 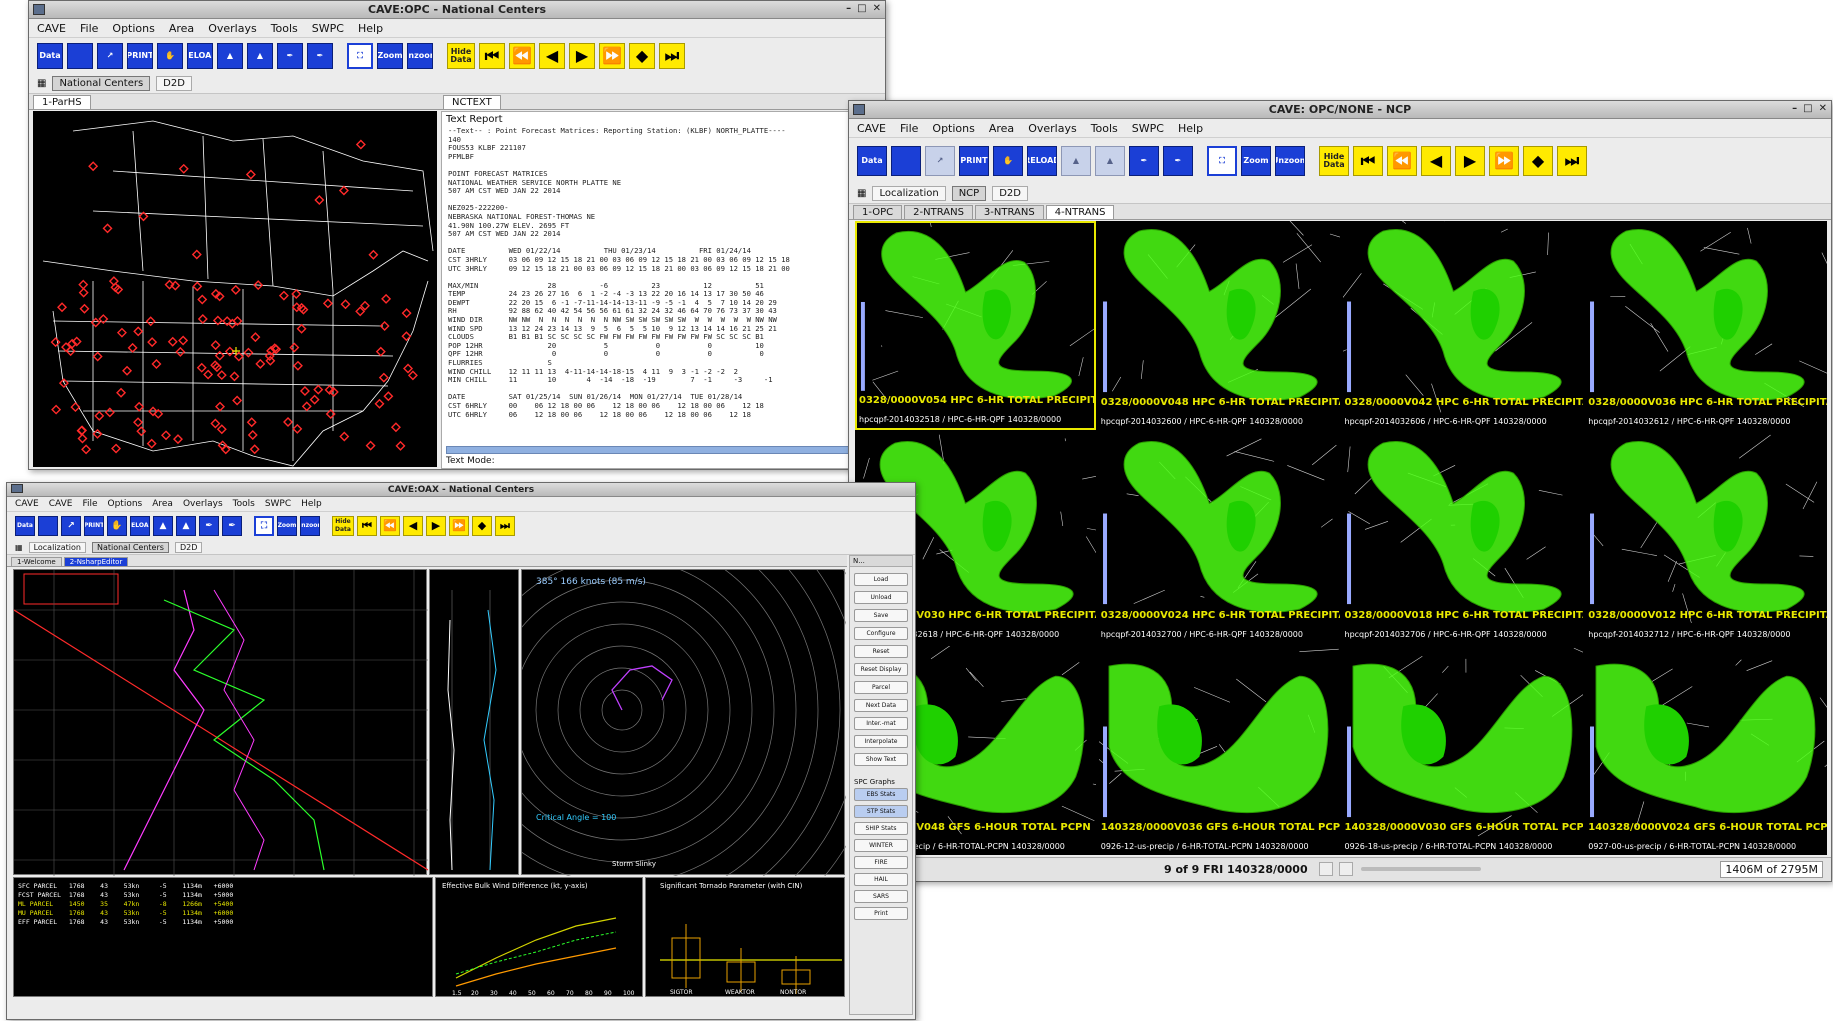 What do you see at coordinates (881, 741) in the screenshot?
I see `nsharp-button: Interpolate` at bounding box center [881, 741].